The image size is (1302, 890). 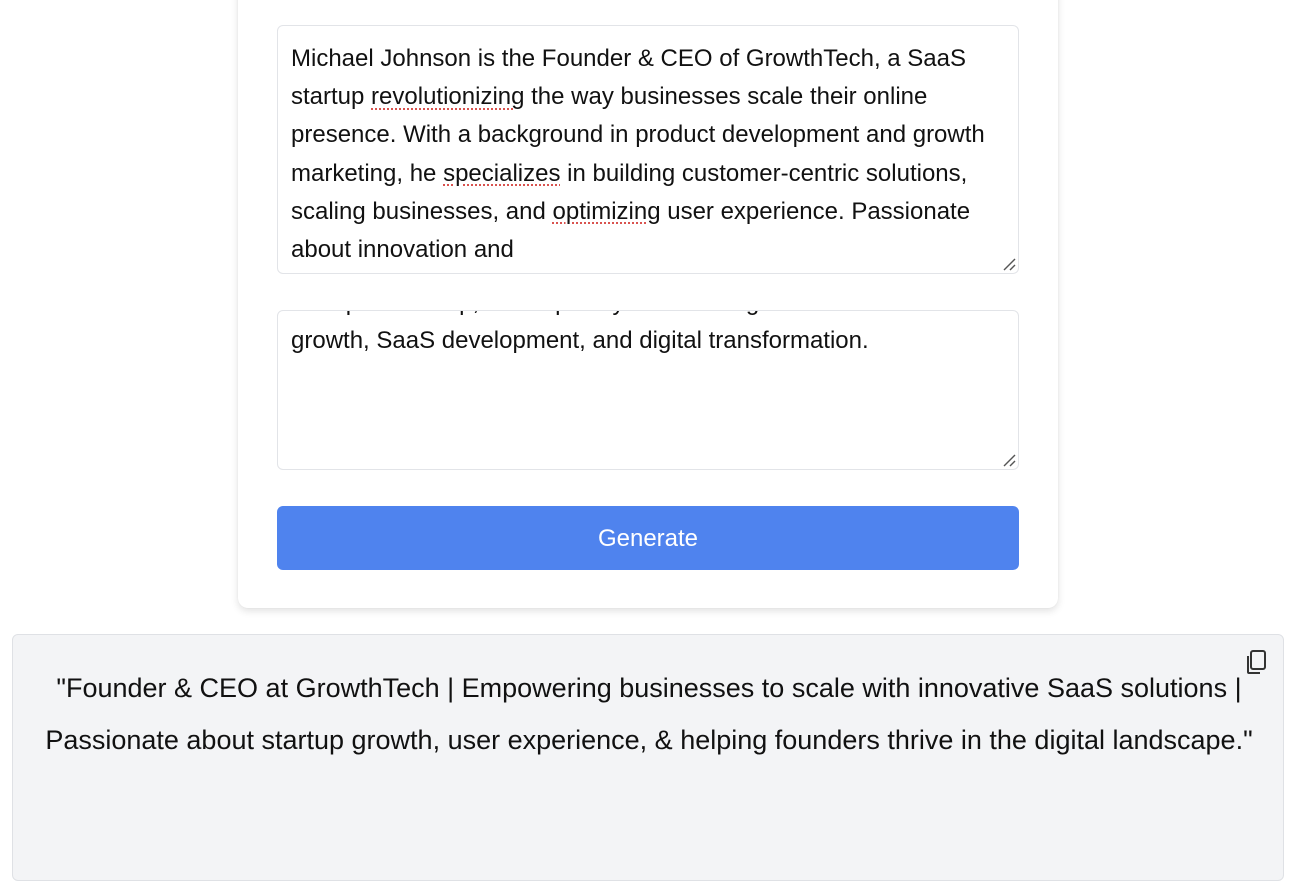 I want to click on spellcheck-word: revolutionizing, so click(x=447, y=96).